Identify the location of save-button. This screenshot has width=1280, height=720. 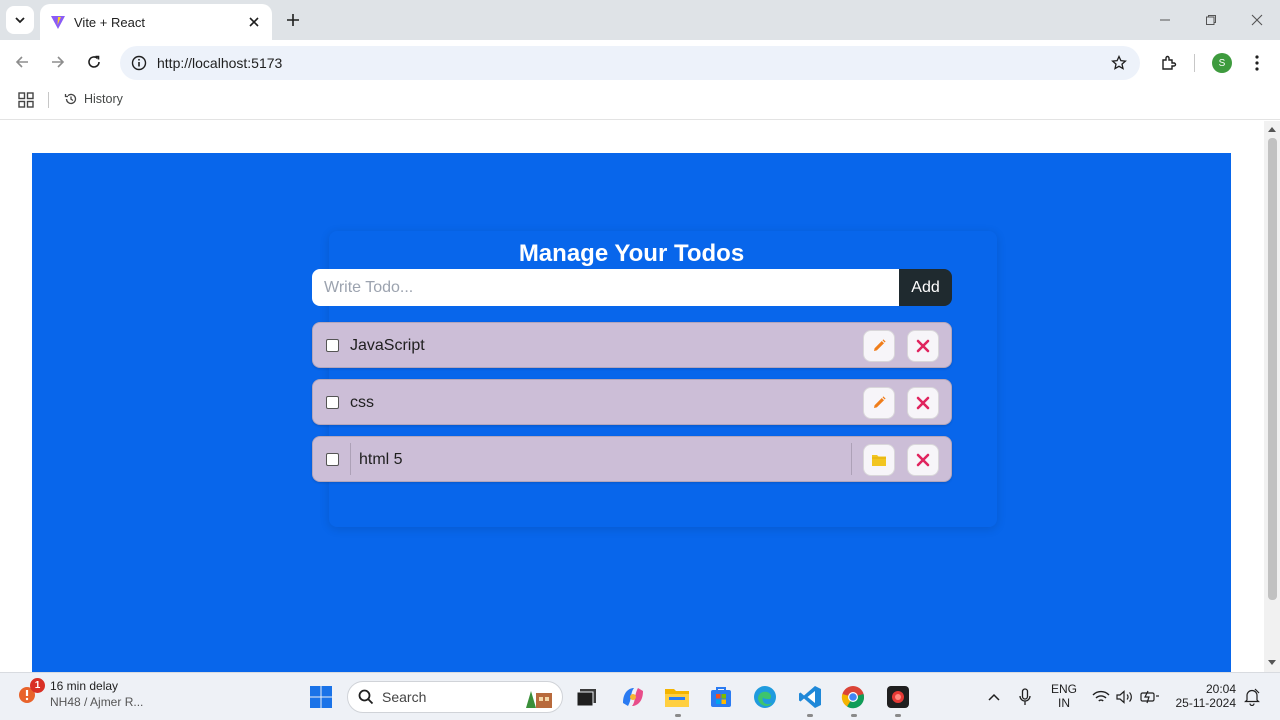
(879, 460).